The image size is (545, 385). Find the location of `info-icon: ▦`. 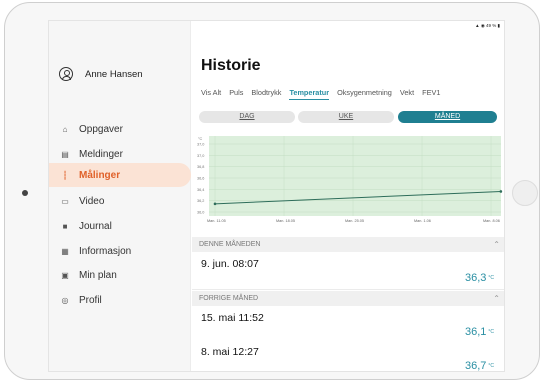

info-icon: ▦ is located at coordinates (65, 251).